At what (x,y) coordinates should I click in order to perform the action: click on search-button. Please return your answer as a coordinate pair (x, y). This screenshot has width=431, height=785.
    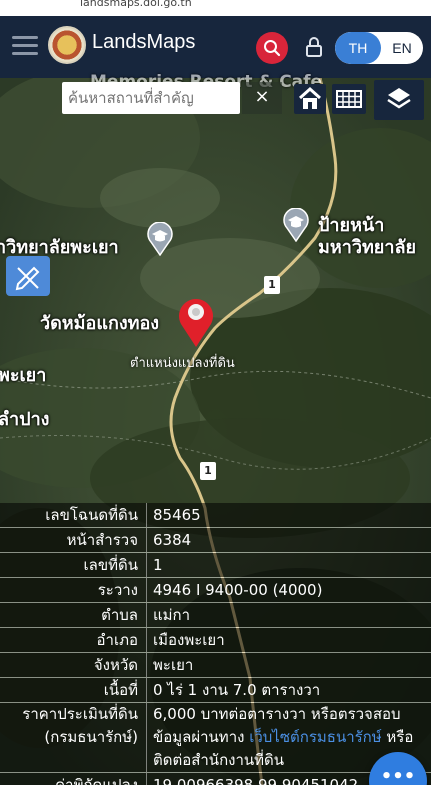
    Looking at the image, I should click on (272, 48).